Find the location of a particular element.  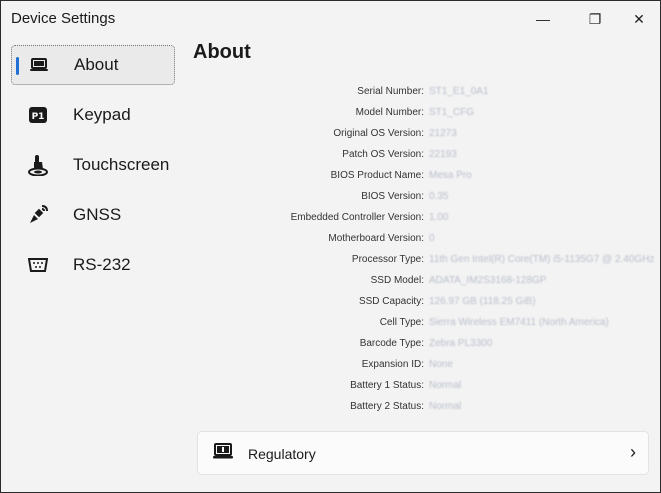

sidebar-item-label: GNSS is located at coordinates (97, 214).